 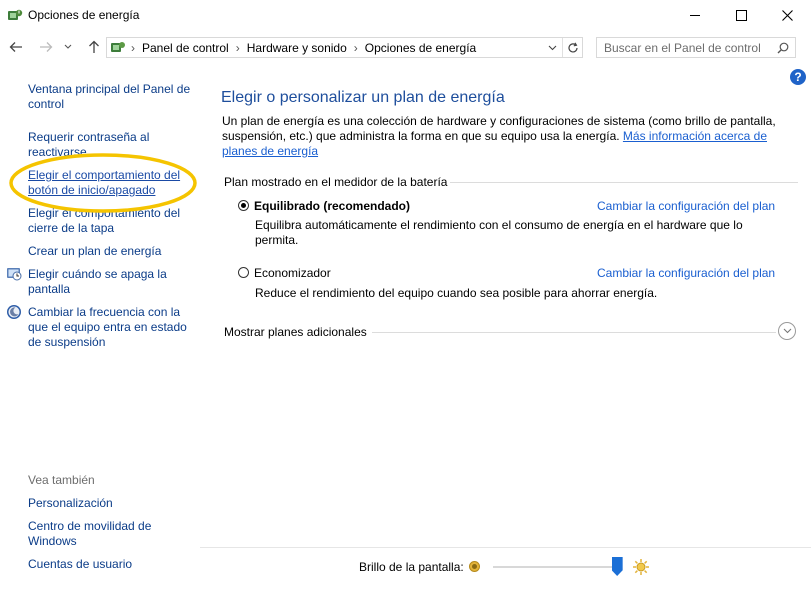 I want to click on up-button, so click(x=94, y=47).